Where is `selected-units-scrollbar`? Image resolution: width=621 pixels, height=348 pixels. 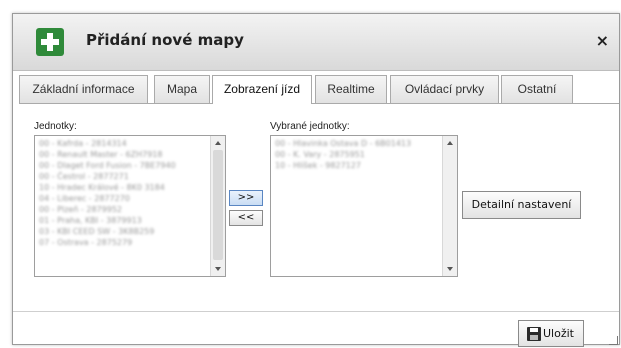
selected-units-scrollbar is located at coordinates (449, 206).